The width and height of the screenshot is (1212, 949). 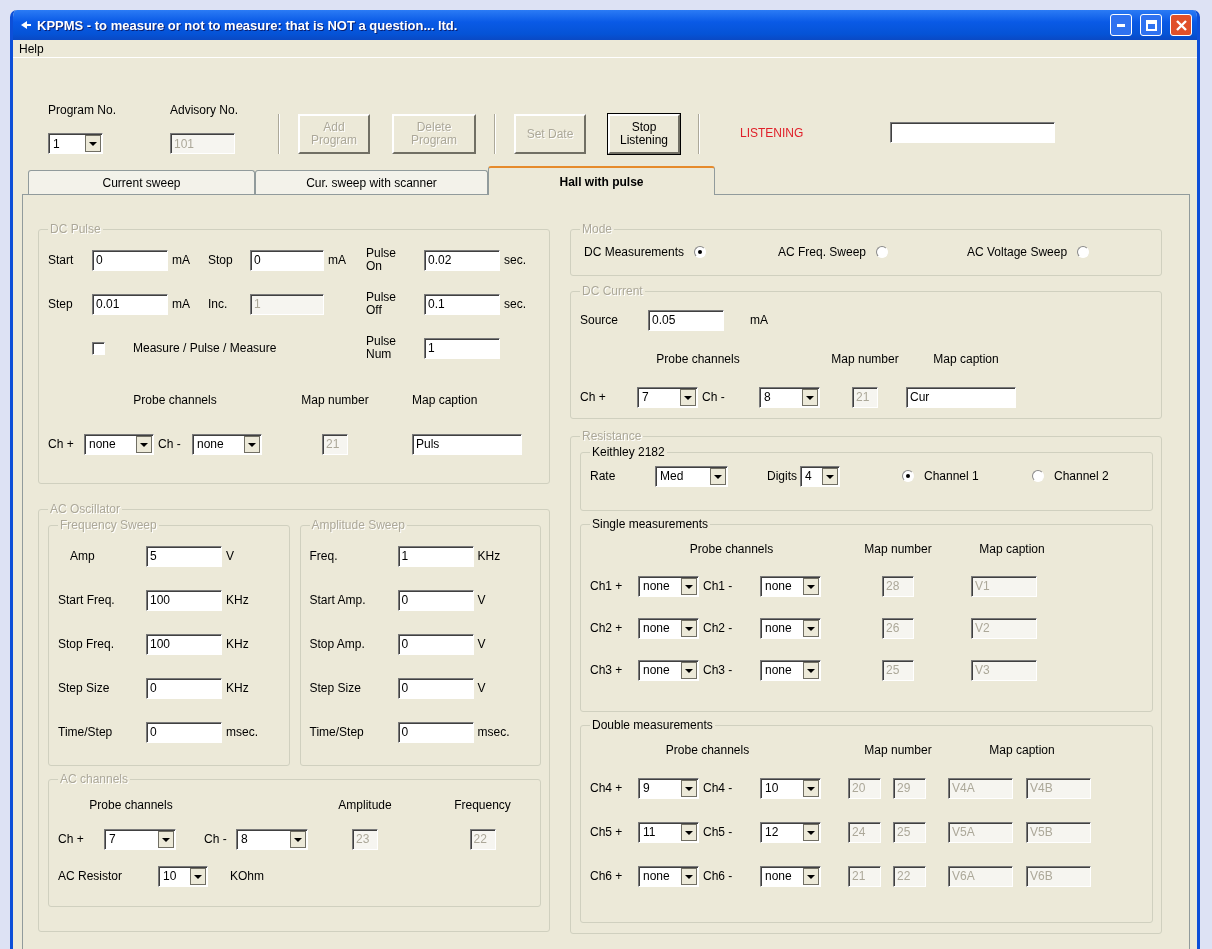 What do you see at coordinates (607, 586) in the screenshot?
I see `field-label: Ch1 +` at bounding box center [607, 586].